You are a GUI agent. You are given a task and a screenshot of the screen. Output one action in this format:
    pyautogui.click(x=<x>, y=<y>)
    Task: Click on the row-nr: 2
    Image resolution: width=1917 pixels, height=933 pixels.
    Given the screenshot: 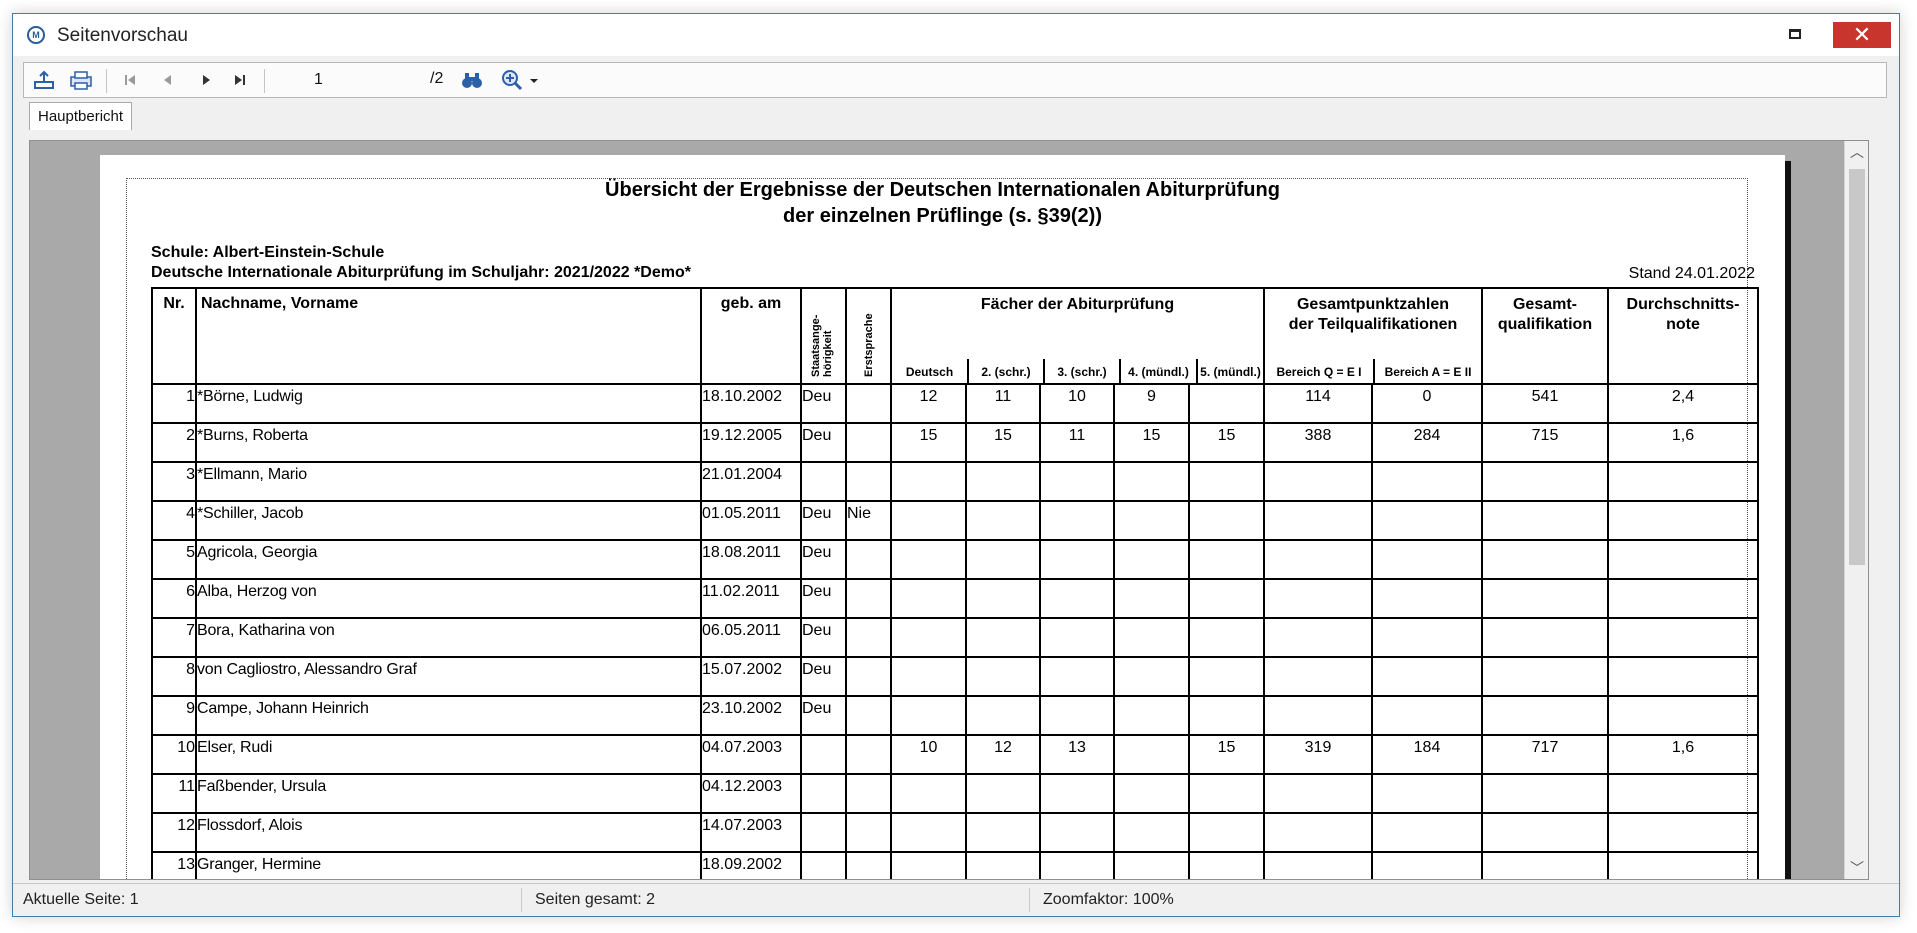 What is the action you would take?
    pyautogui.click(x=174, y=442)
    